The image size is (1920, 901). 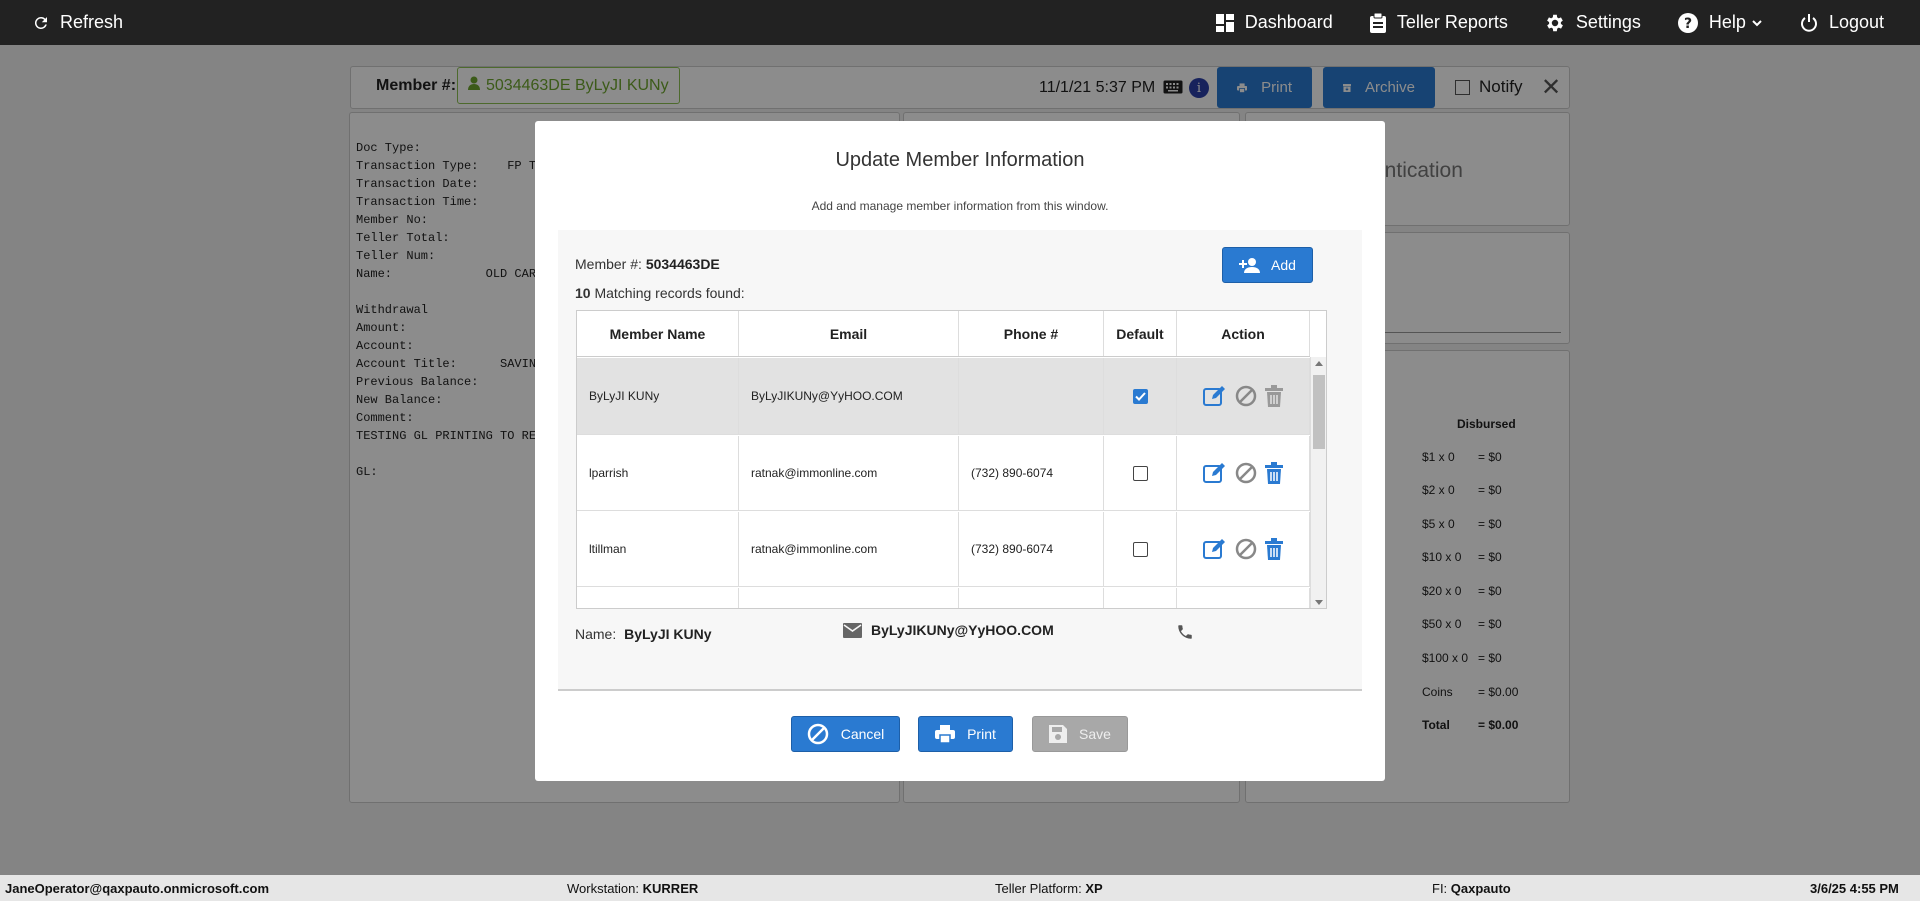 I want to click on nav-help: ? Help, so click(x=1720, y=23).